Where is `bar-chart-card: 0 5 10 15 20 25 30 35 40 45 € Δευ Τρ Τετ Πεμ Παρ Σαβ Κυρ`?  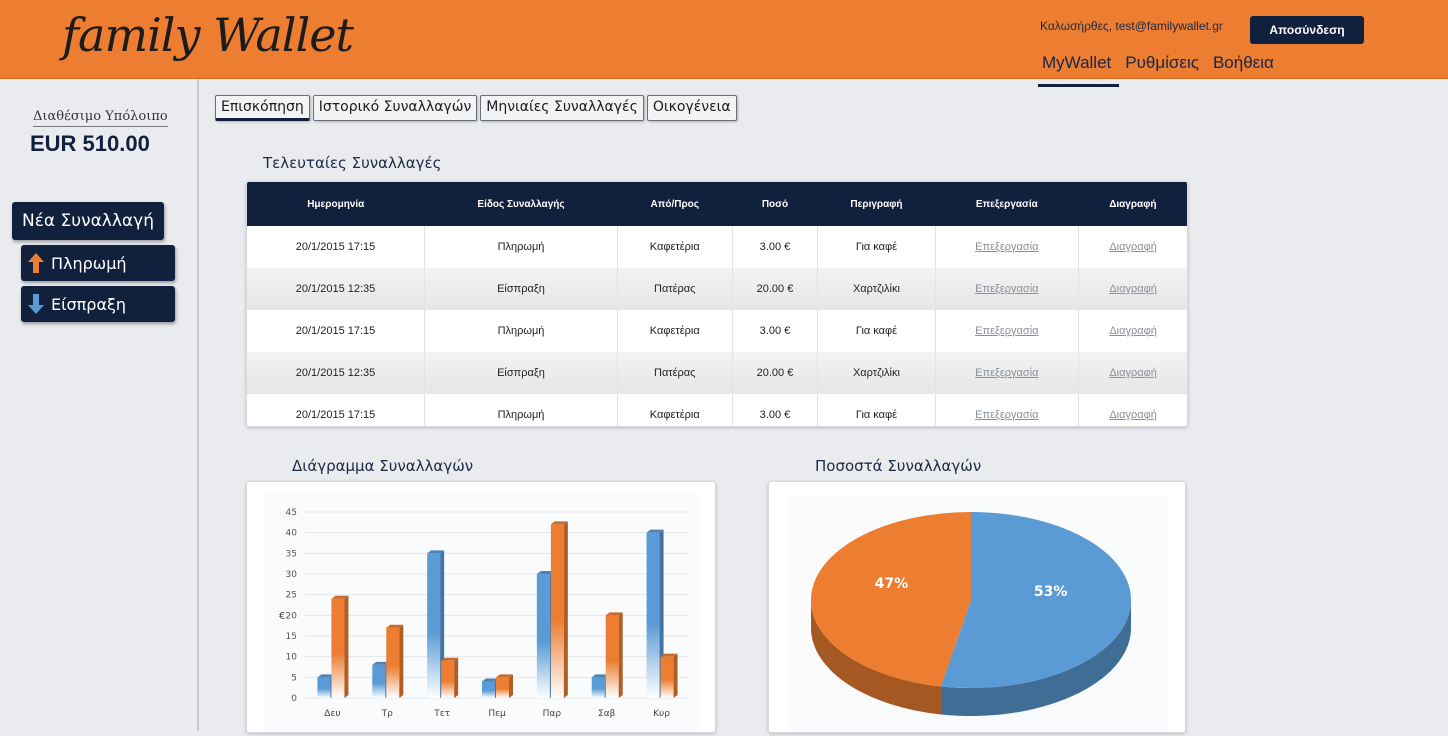
bar-chart-card: 0 5 10 15 20 25 30 35 40 45 € Δευ Τρ Τετ Πεμ Παρ Σαβ Κυρ is located at coordinates (481, 607).